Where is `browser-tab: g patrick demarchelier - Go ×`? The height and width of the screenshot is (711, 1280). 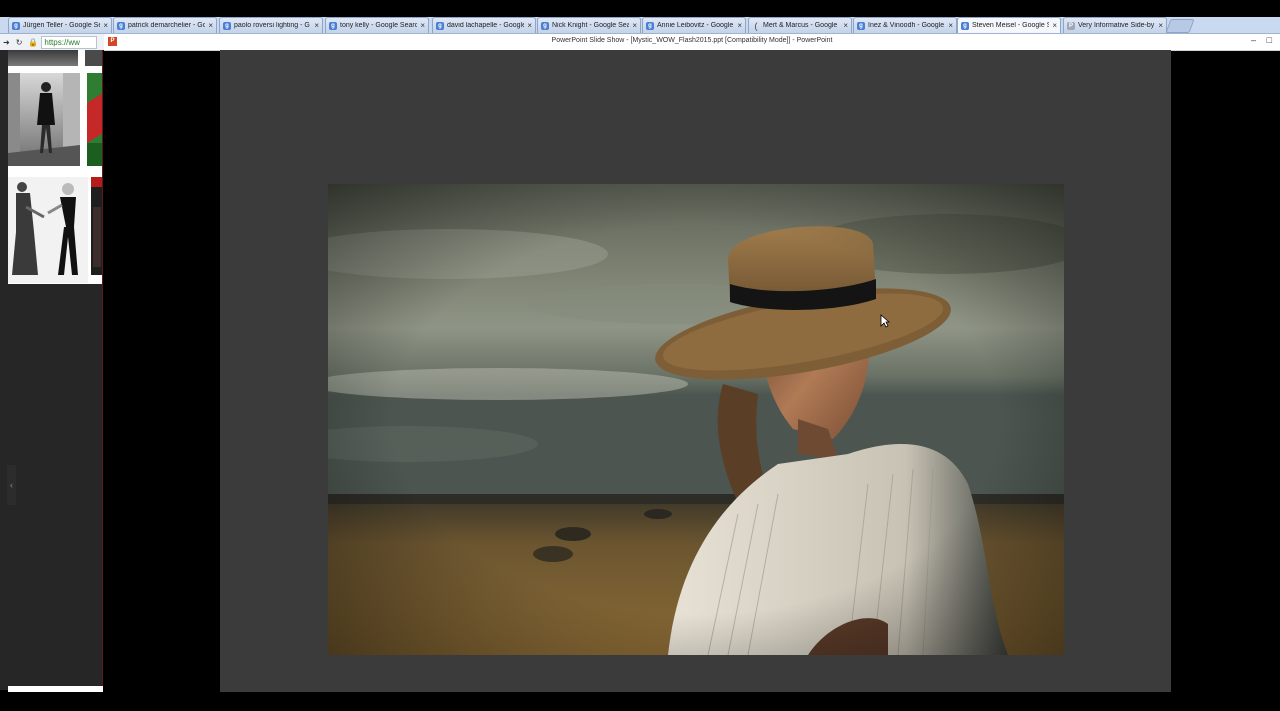 browser-tab: g patrick demarchelier - Go × is located at coordinates (165, 25).